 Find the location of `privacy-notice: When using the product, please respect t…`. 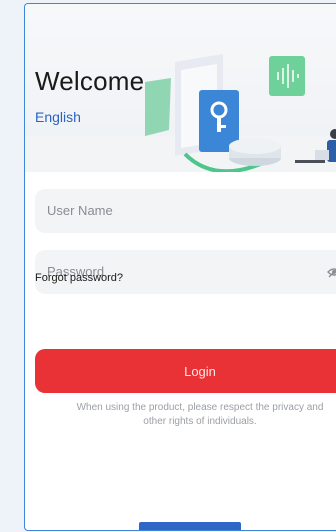

privacy-notice: When using the product, please respect t… is located at coordinates (180, 415).